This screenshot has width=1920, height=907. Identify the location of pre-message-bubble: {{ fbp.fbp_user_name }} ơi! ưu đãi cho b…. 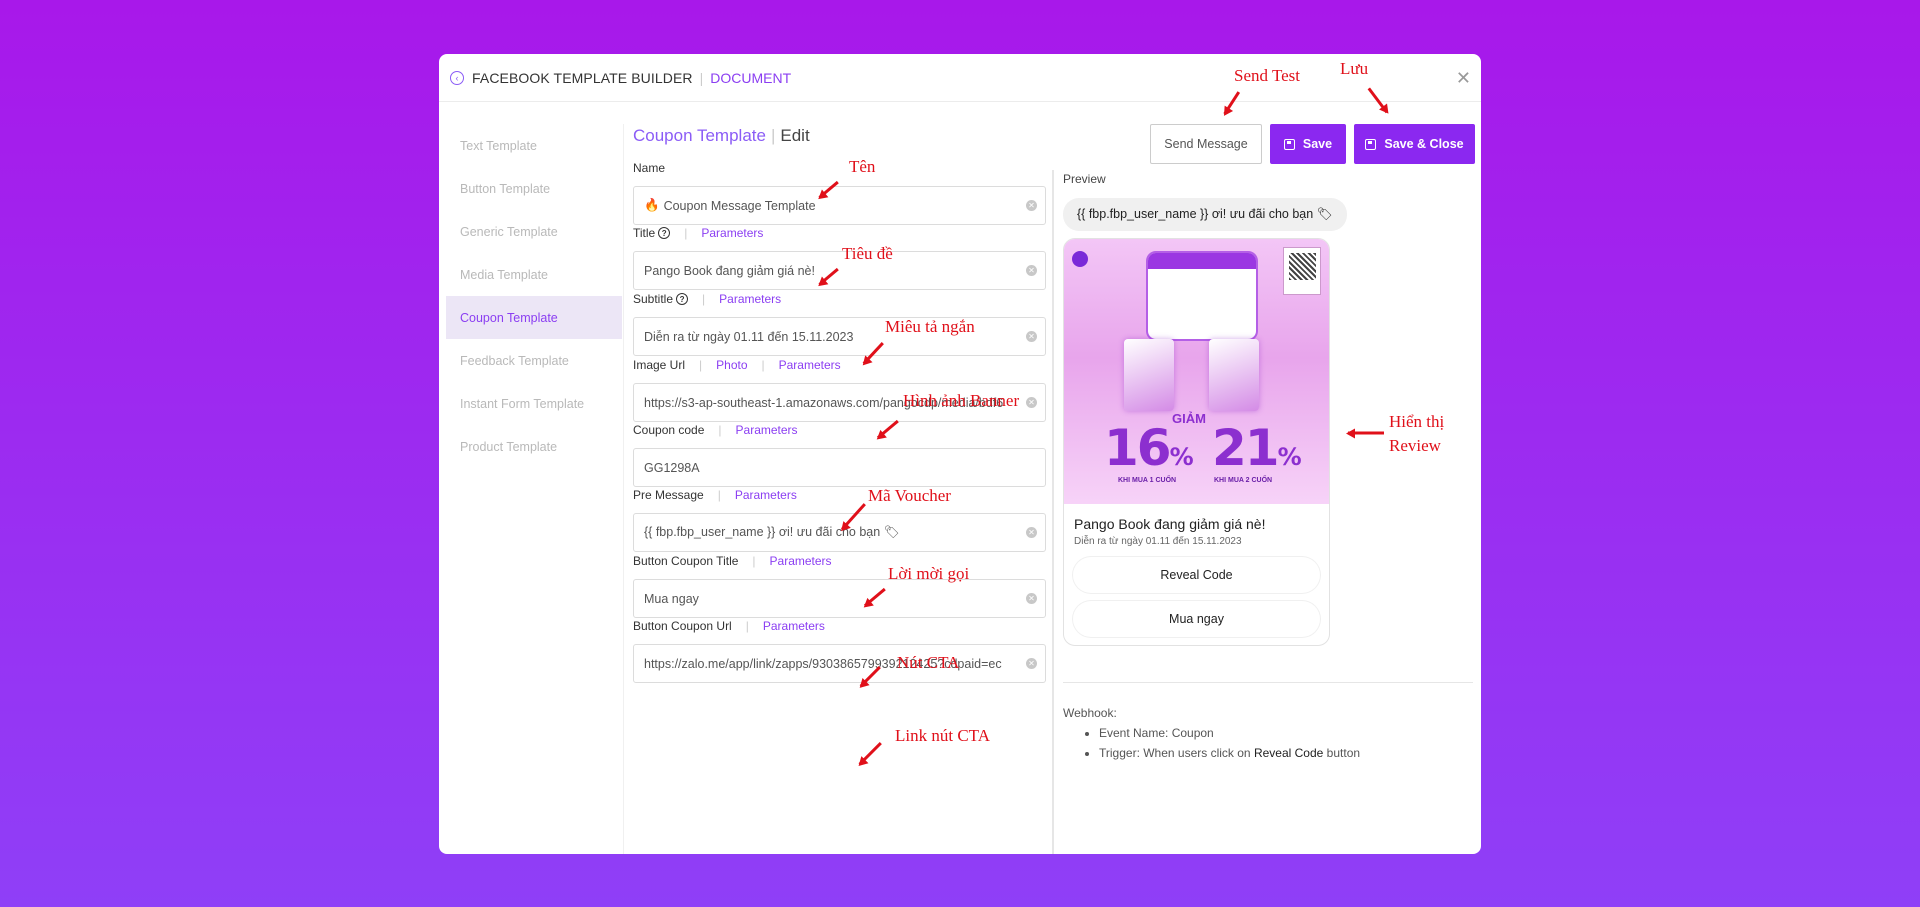
(1205, 214).